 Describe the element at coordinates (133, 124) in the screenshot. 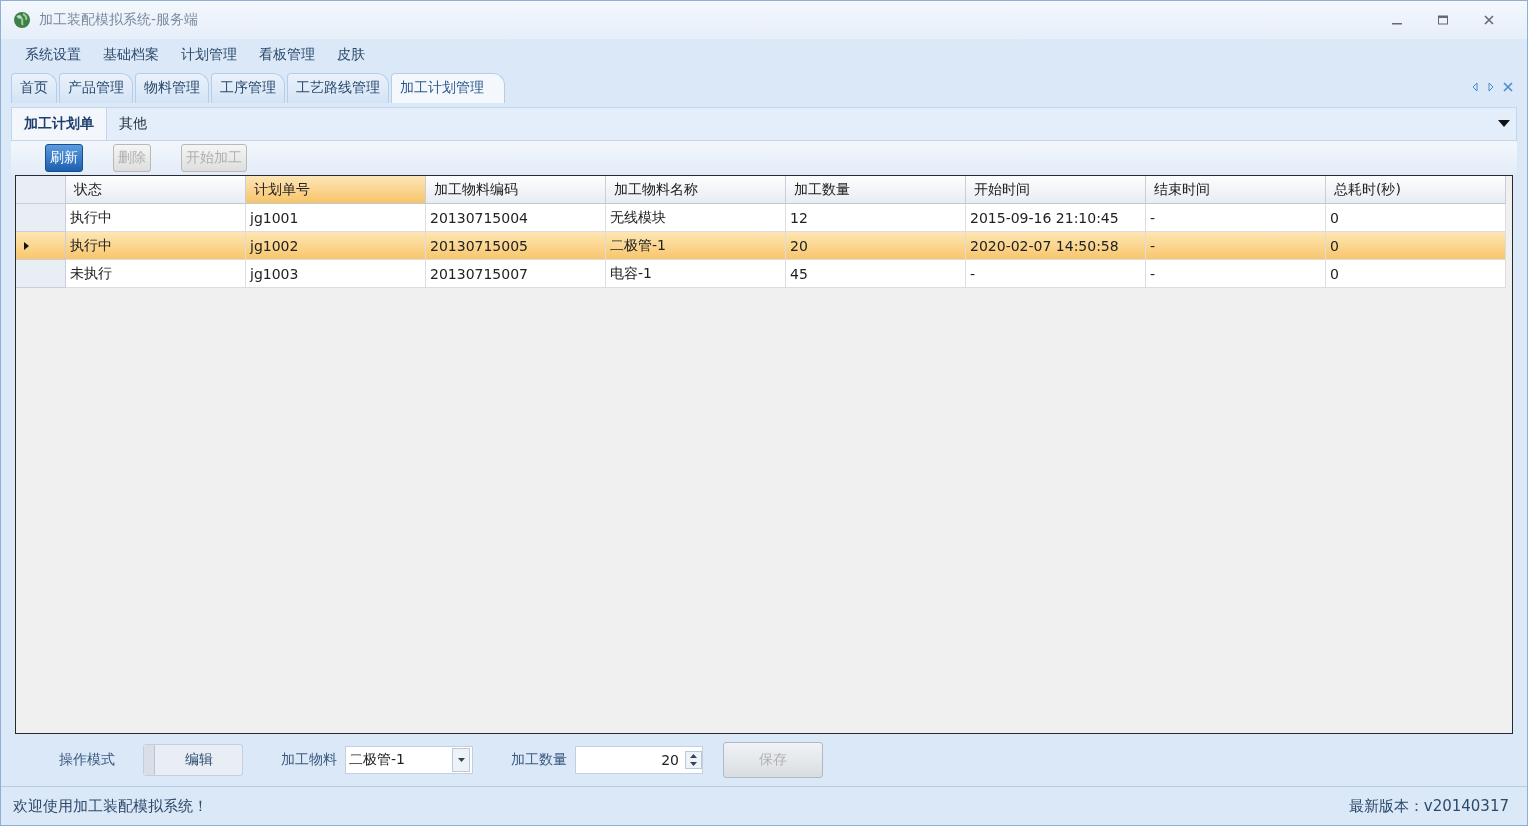

I see `ribbon-tab: 其他` at that location.